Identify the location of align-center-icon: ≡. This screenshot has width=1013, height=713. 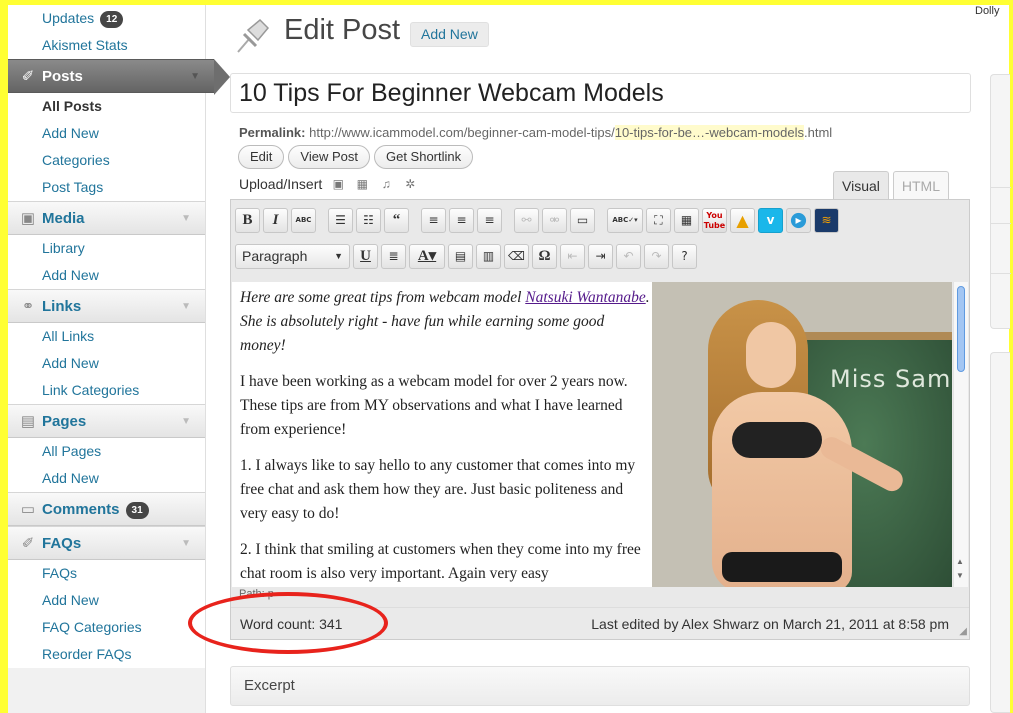
(461, 220).